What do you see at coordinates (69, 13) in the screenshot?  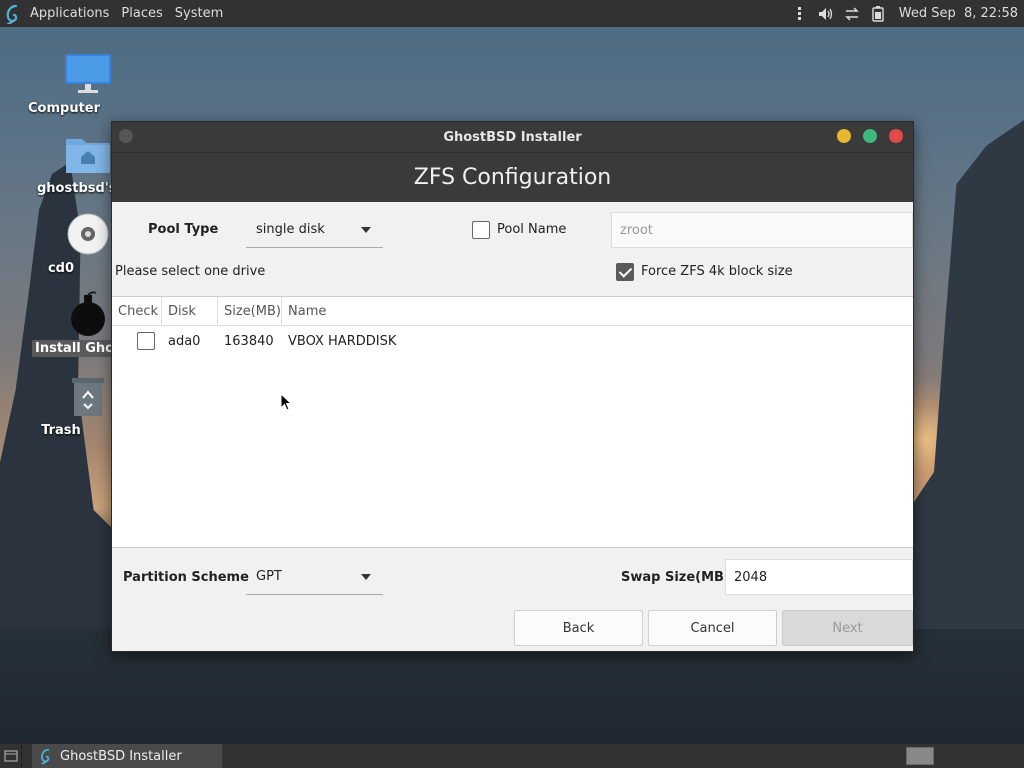 I see `menu-applications: Applications` at bounding box center [69, 13].